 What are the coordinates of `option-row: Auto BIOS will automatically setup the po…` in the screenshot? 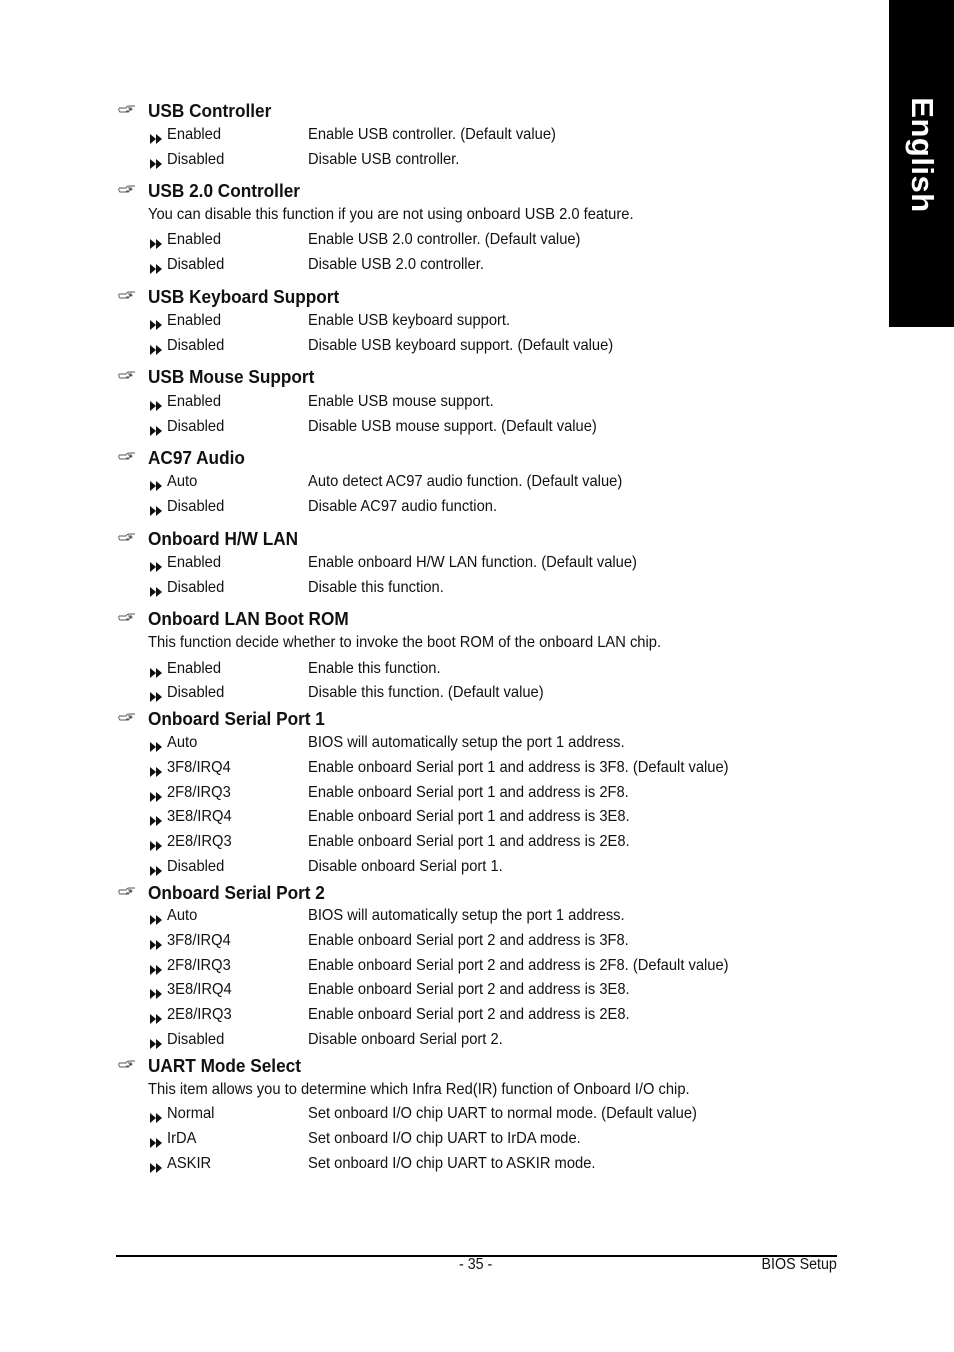 It's located at (444, 918).